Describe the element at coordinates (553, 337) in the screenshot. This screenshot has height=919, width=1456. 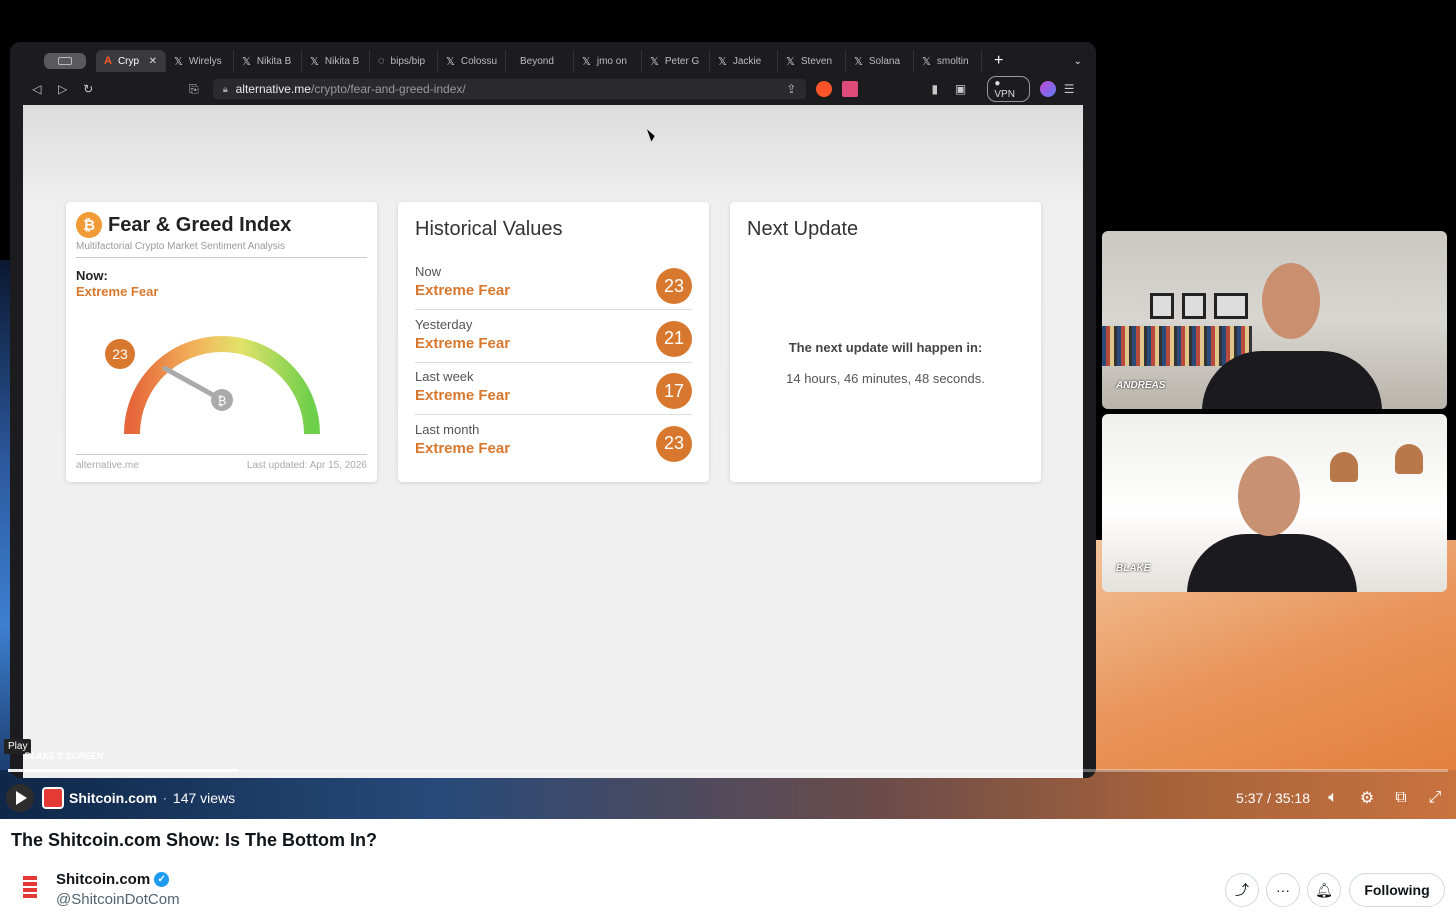
I see `historical-row: Yesterday Extreme Fear 21` at that location.